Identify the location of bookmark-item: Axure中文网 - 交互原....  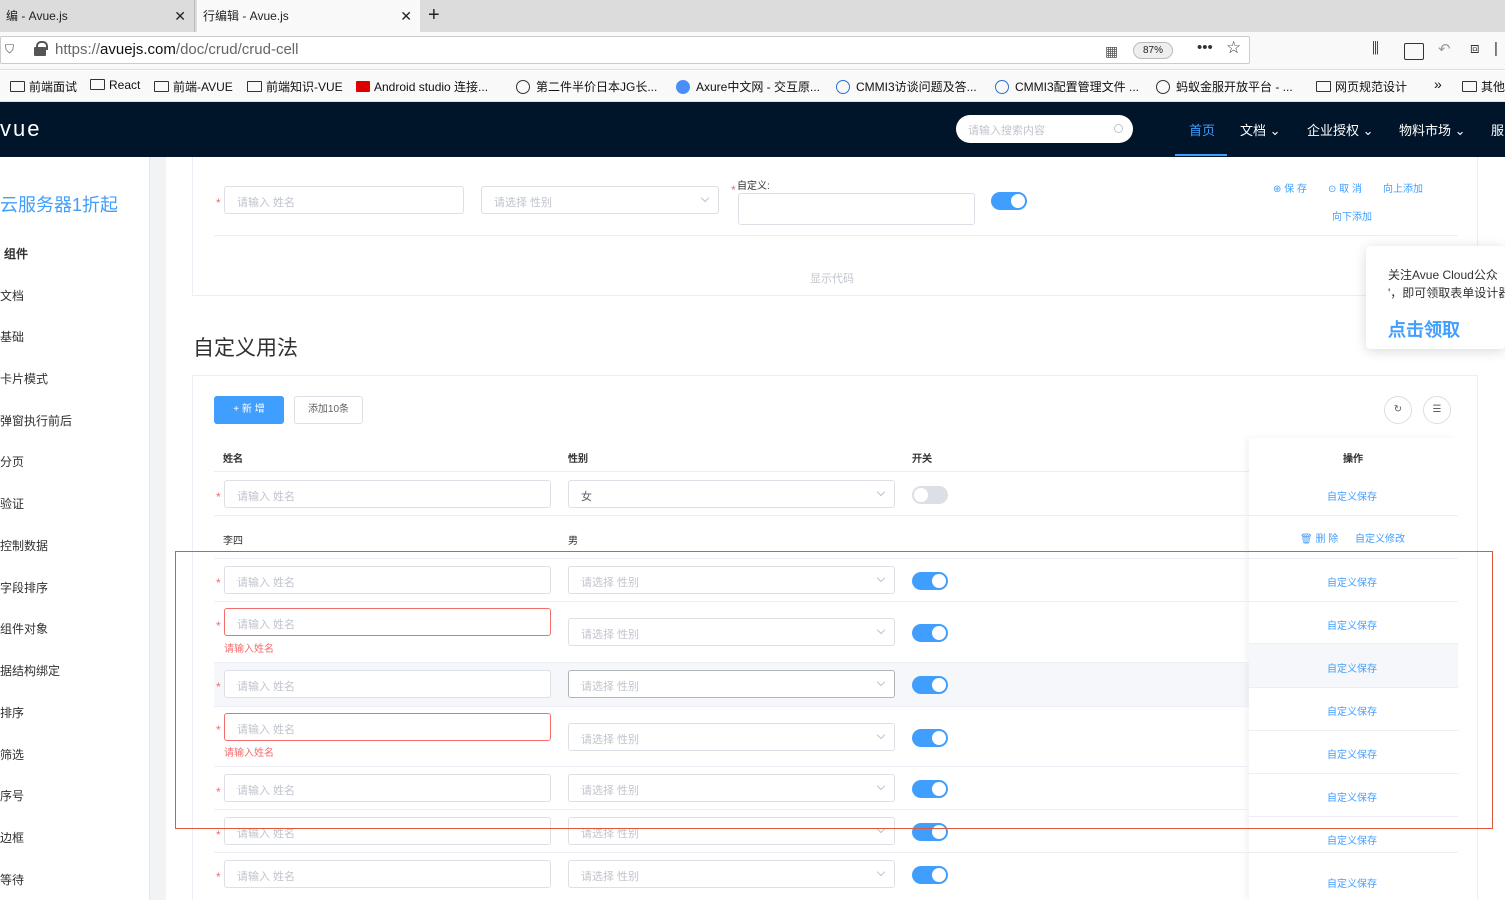
(748, 86).